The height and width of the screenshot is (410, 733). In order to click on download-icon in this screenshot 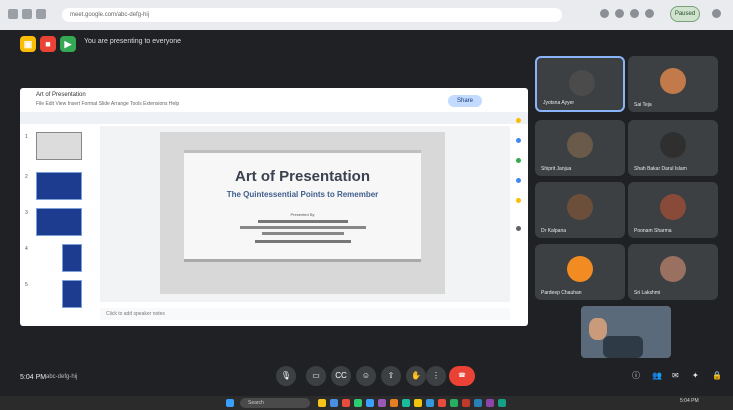, I will do `click(649, 13)`.